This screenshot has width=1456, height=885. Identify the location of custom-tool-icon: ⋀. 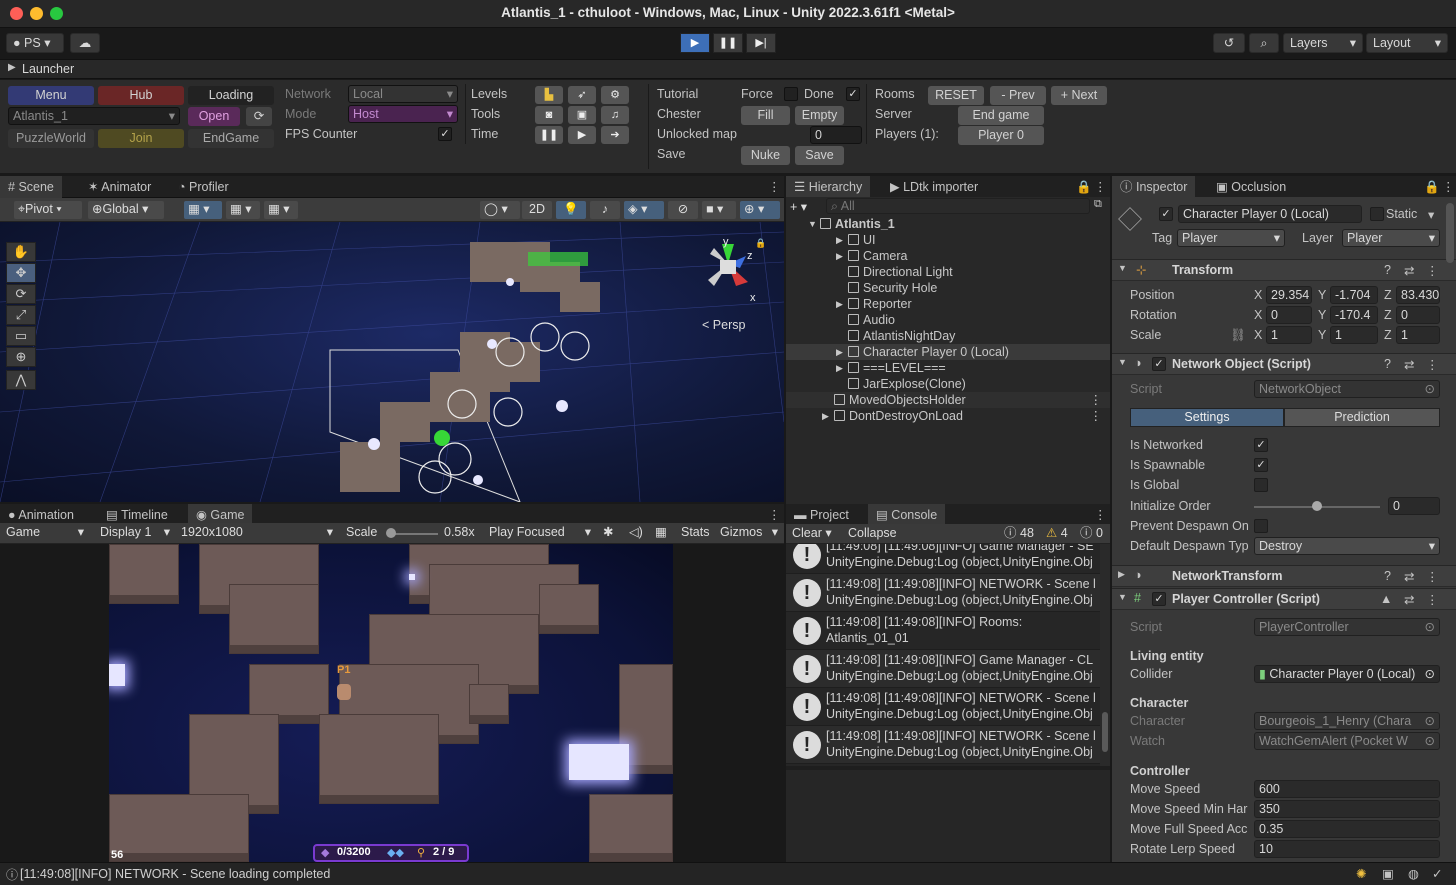
(21, 380).